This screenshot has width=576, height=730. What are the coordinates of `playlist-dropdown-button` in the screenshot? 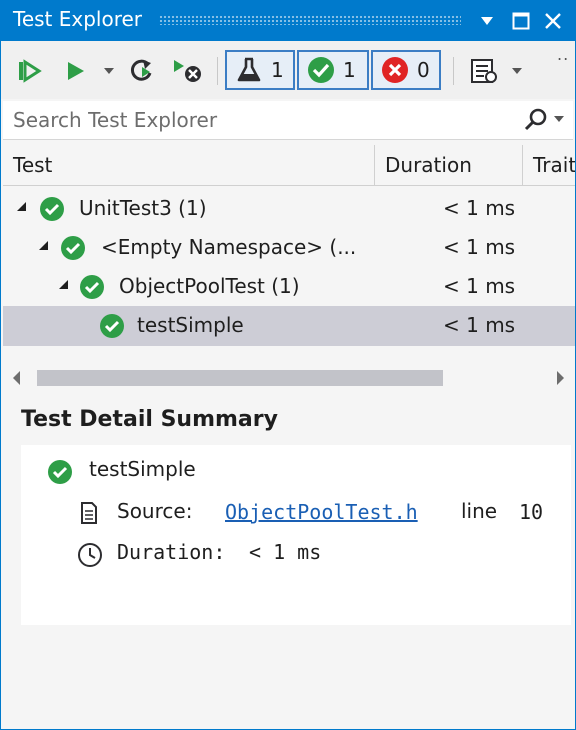 It's located at (517, 71).